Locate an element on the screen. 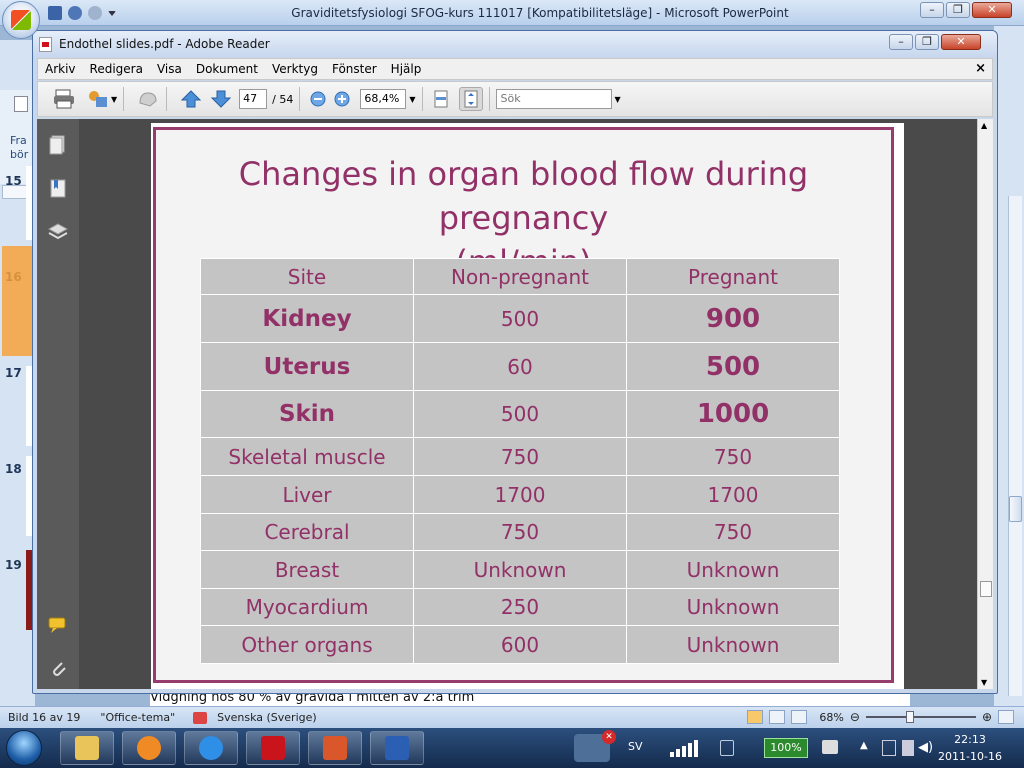  table-row: Uterus 60 500 is located at coordinates (520, 366).